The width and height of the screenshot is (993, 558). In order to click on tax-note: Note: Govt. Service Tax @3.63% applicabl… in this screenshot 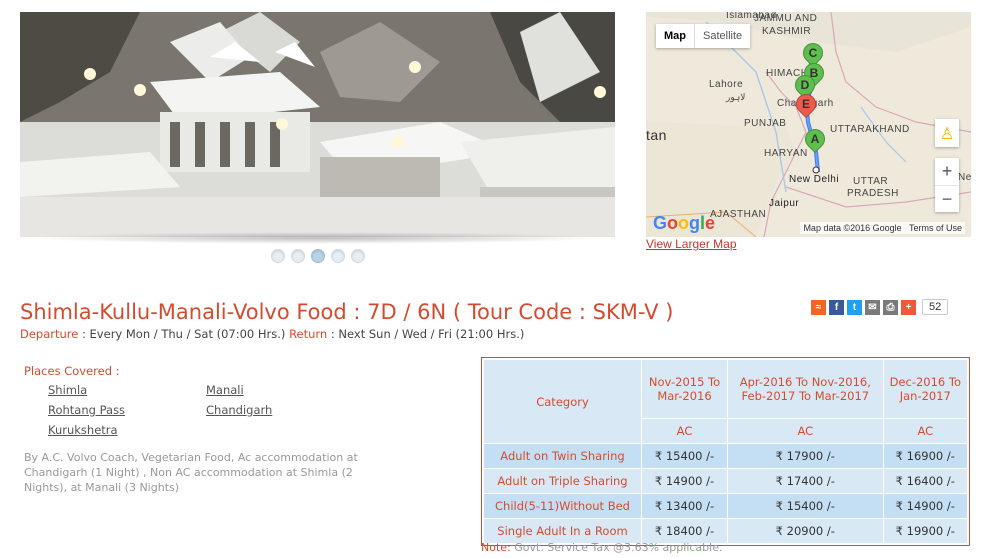, I will do `click(601, 547)`.